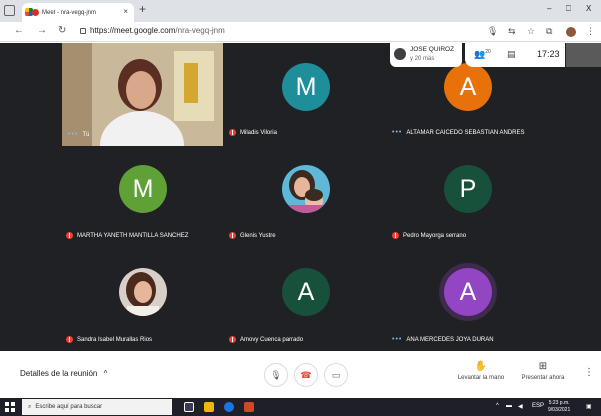  Describe the element at coordinates (83, 30) in the screenshot. I see `lock-icon` at that location.